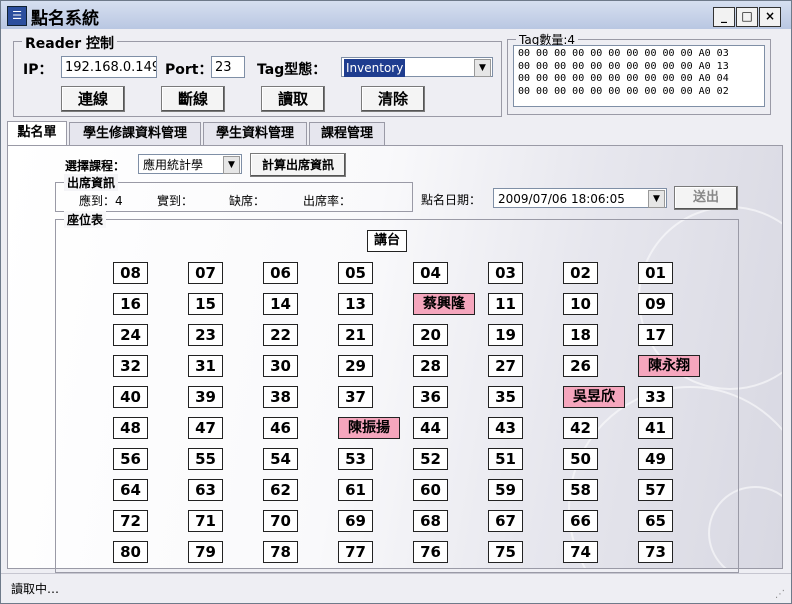  Describe the element at coordinates (780, 594) in the screenshot. I see `resize-grip-icon: ⋰` at that location.